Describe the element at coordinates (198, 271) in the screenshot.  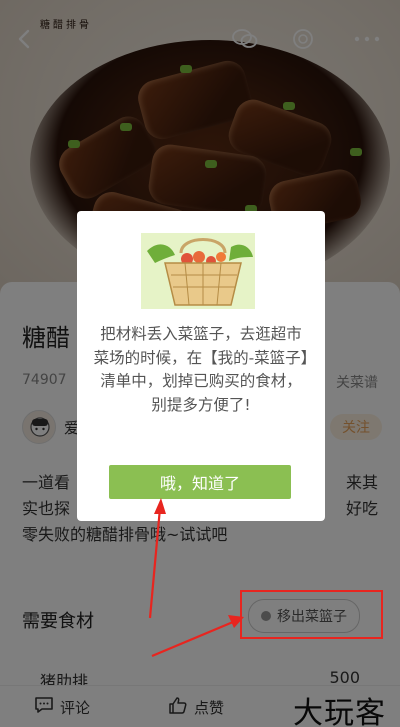
I see `shopping-basket-icon` at that location.